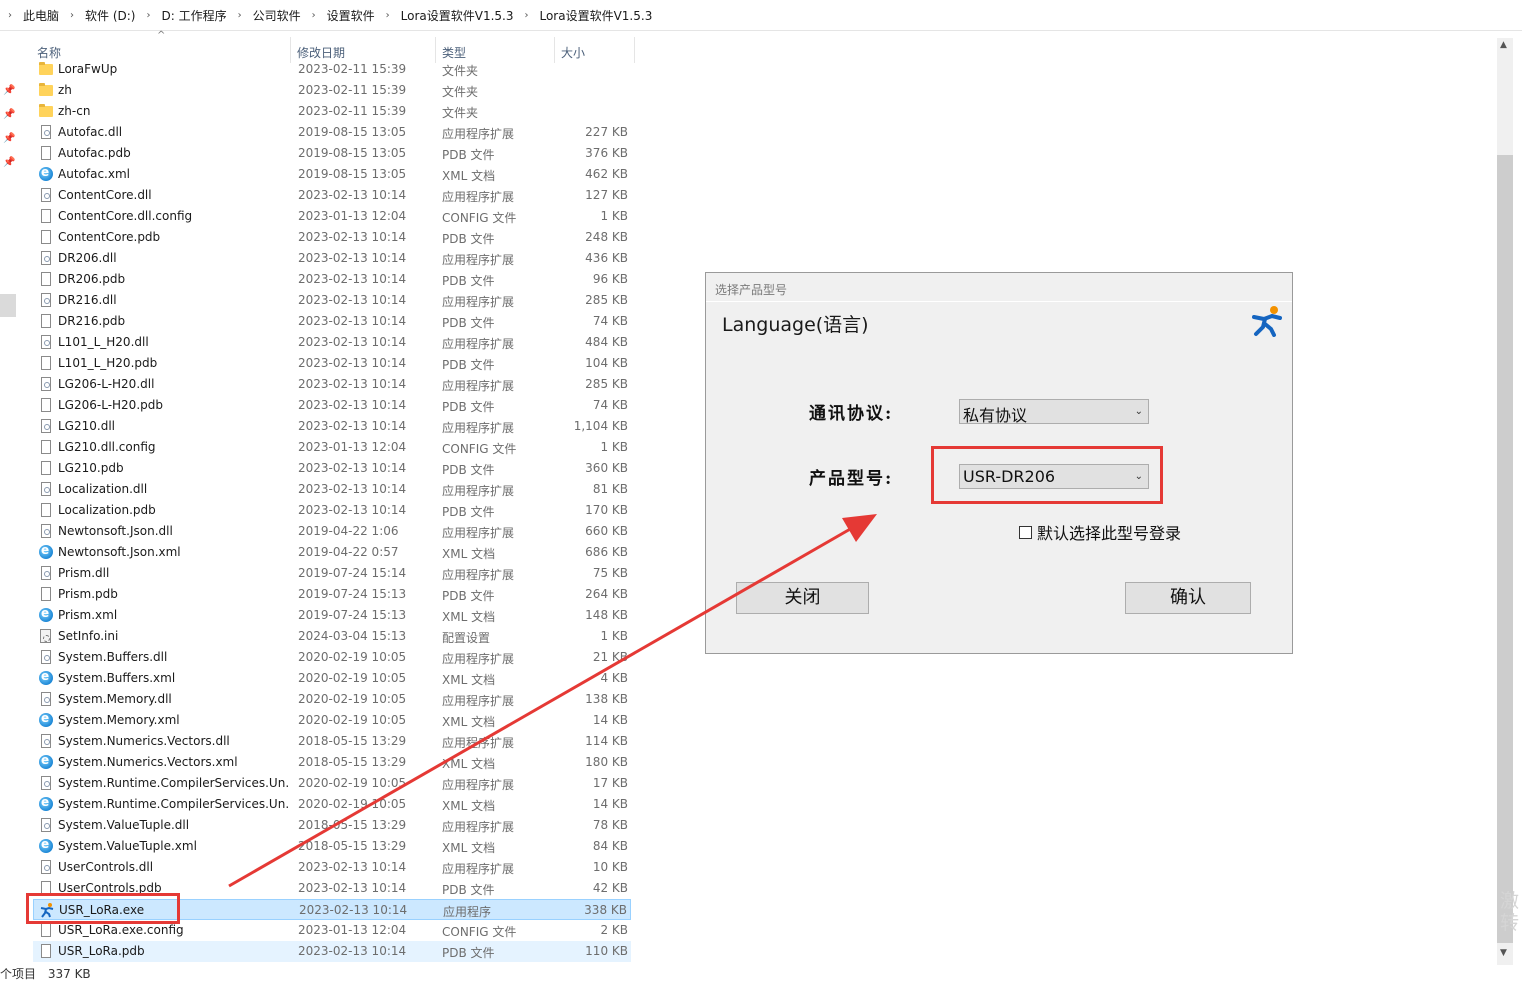 Image resolution: width=1522 pixels, height=982 pixels. What do you see at coordinates (86, 426) in the screenshot?
I see `file-name: LG210.dll` at bounding box center [86, 426].